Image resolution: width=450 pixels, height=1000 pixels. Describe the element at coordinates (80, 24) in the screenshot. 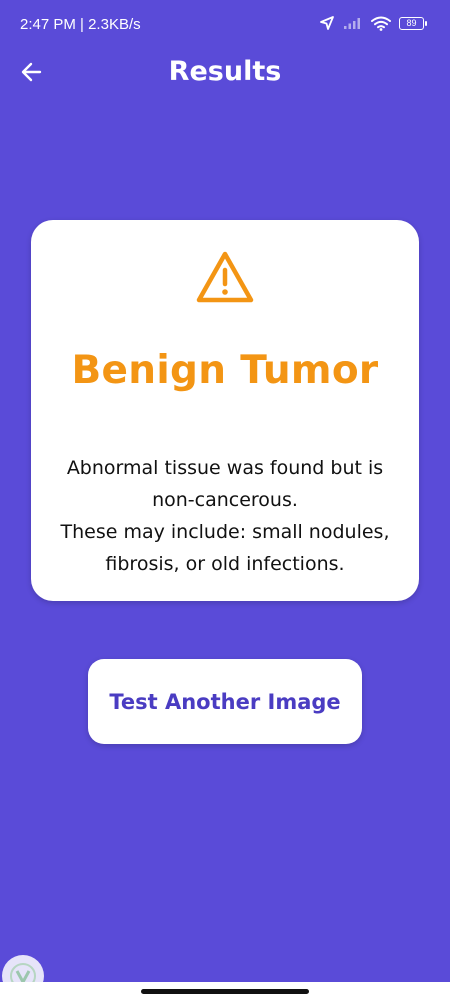

I see `status-time: 2:47 PM | 2.3KB/s` at that location.